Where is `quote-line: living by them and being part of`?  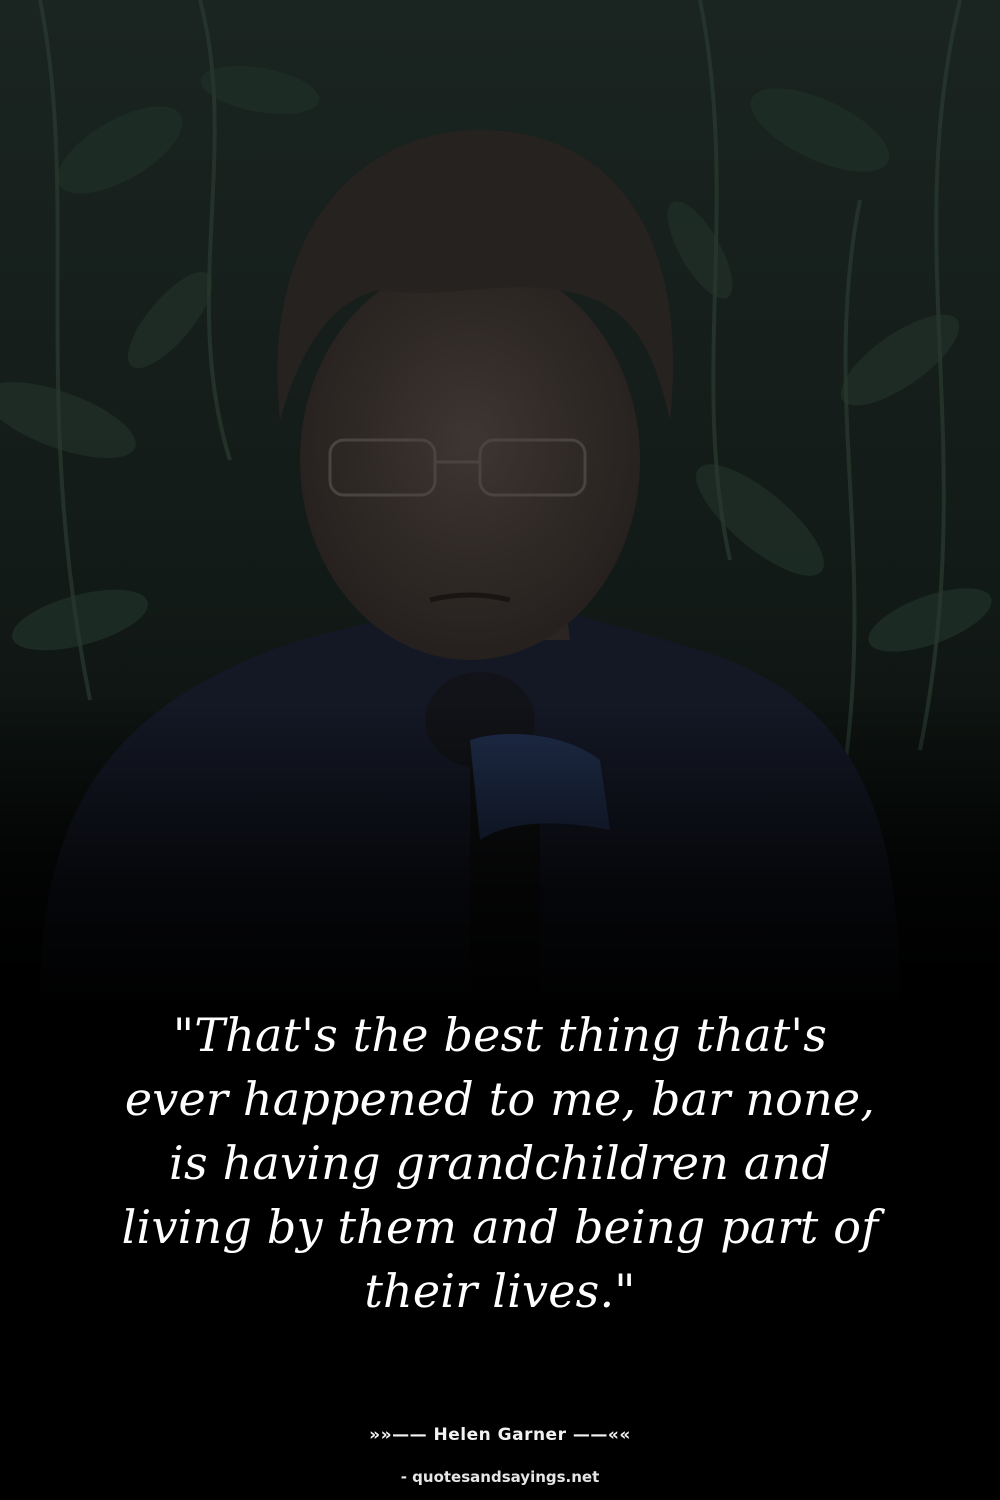
quote-line: living by them and being part of is located at coordinates (500, 1227).